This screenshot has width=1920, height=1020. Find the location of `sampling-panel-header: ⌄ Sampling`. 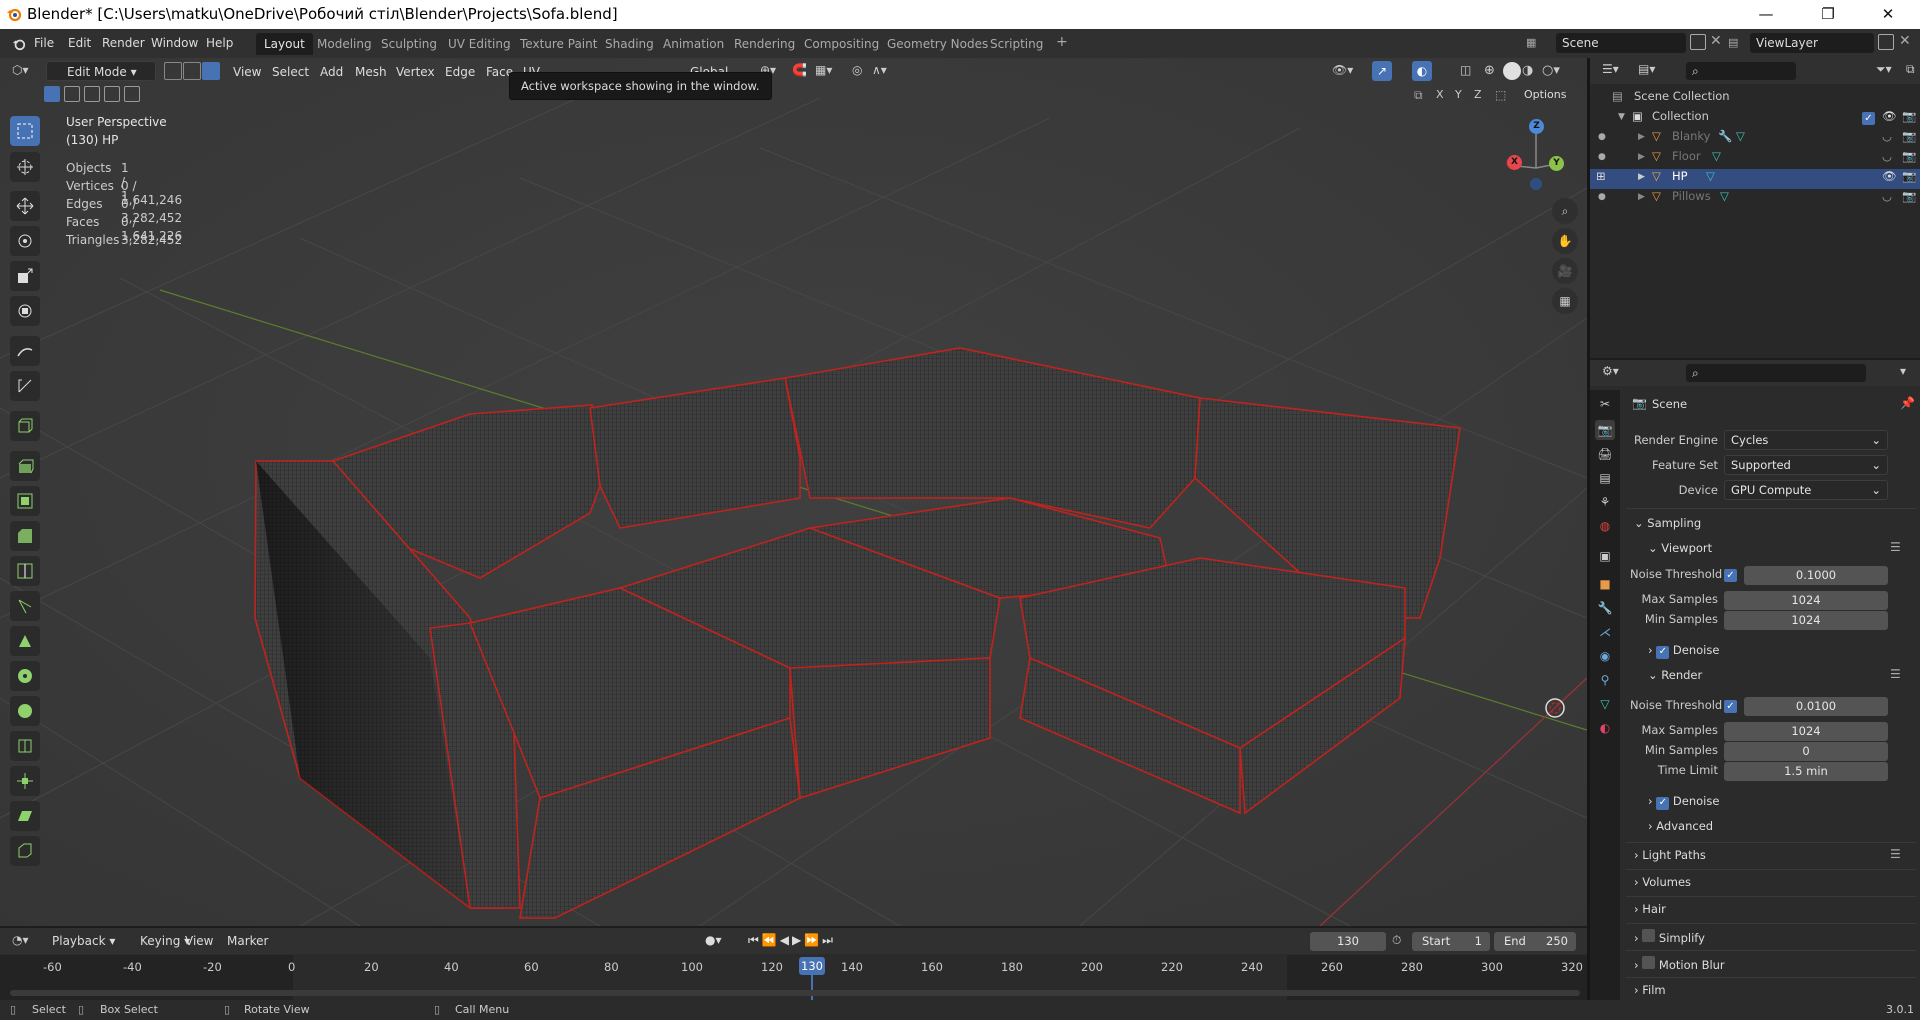

sampling-panel-header: ⌄ Sampling is located at coordinates (1667, 523).